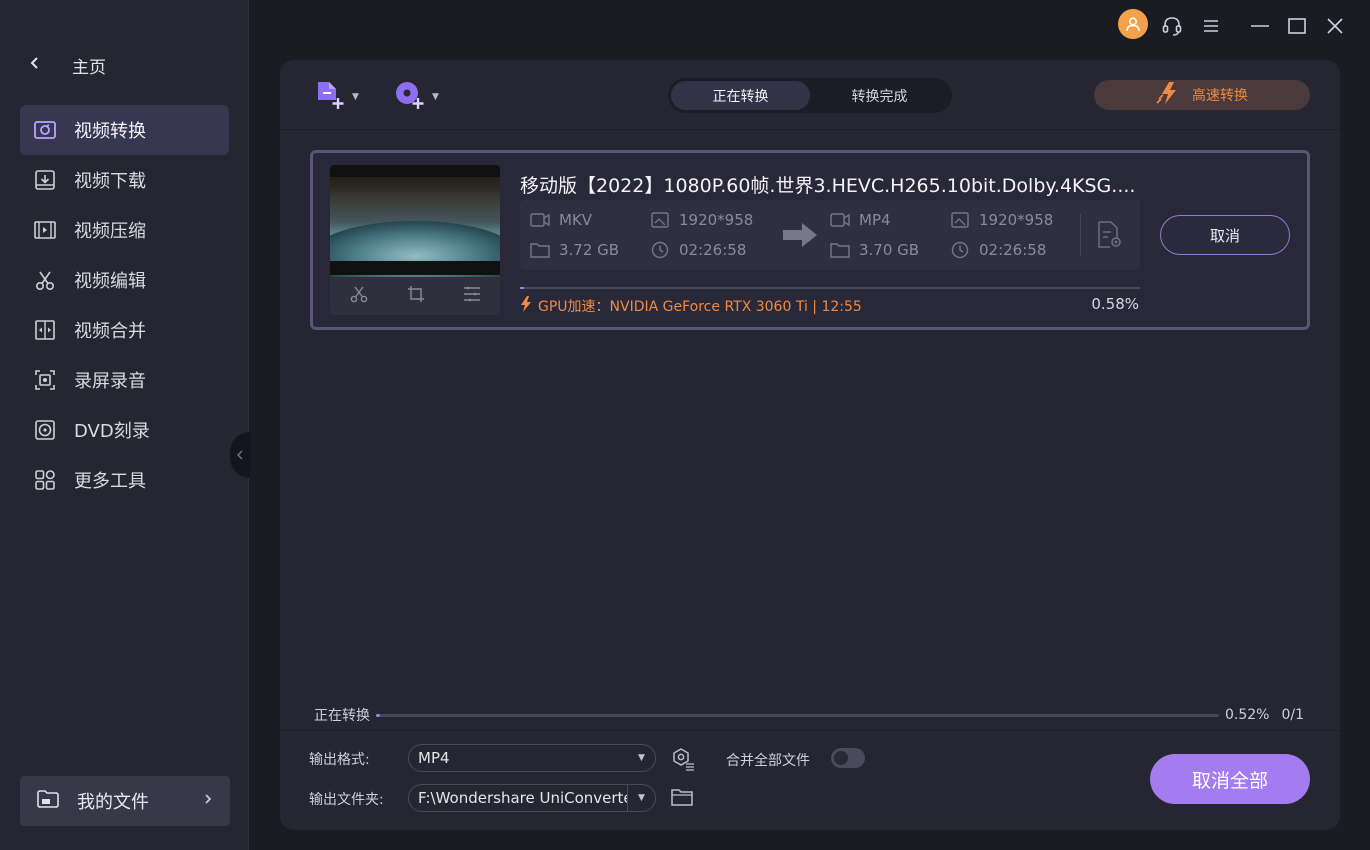 Image resolution: width=1370 pixels, height=850 pixels. Describe the element at coordinates (1297, 26) in the screenshot. I see `maximize-icon` at that location.